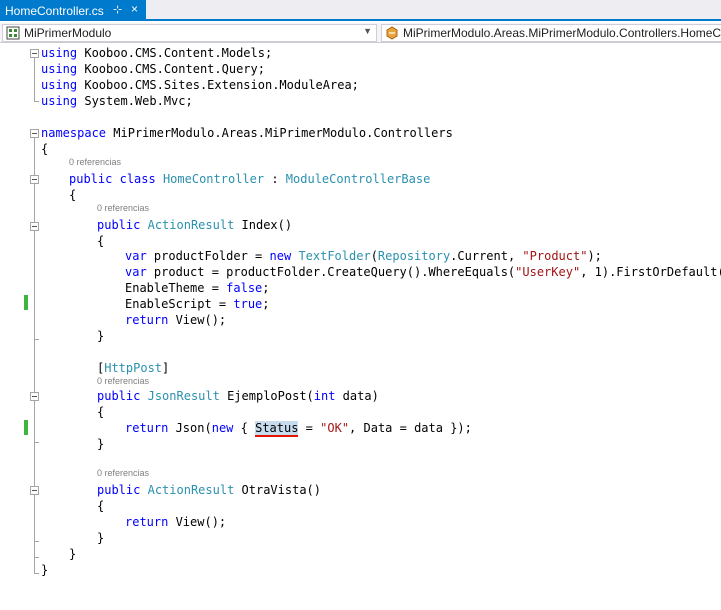 This screenshot has width=721, height=610. What do you see at coordinates (367, 31) in the screenshot?
I see `chevron-down-icon: ▼` at bounding box center [367, 31].